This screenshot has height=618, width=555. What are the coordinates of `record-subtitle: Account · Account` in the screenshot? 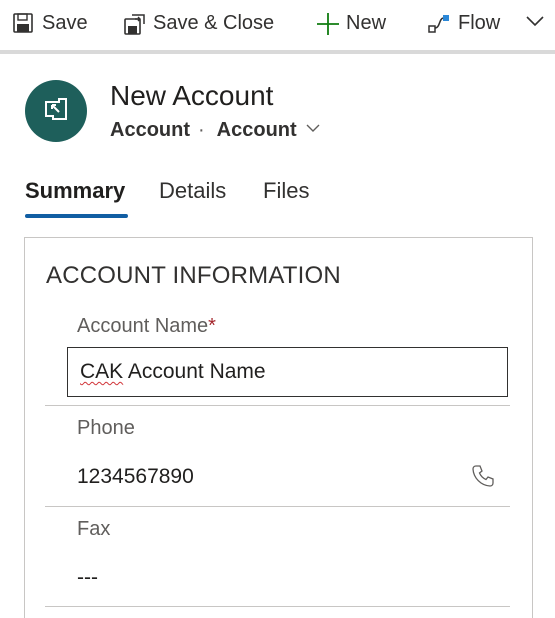 It's located at (215, 130).